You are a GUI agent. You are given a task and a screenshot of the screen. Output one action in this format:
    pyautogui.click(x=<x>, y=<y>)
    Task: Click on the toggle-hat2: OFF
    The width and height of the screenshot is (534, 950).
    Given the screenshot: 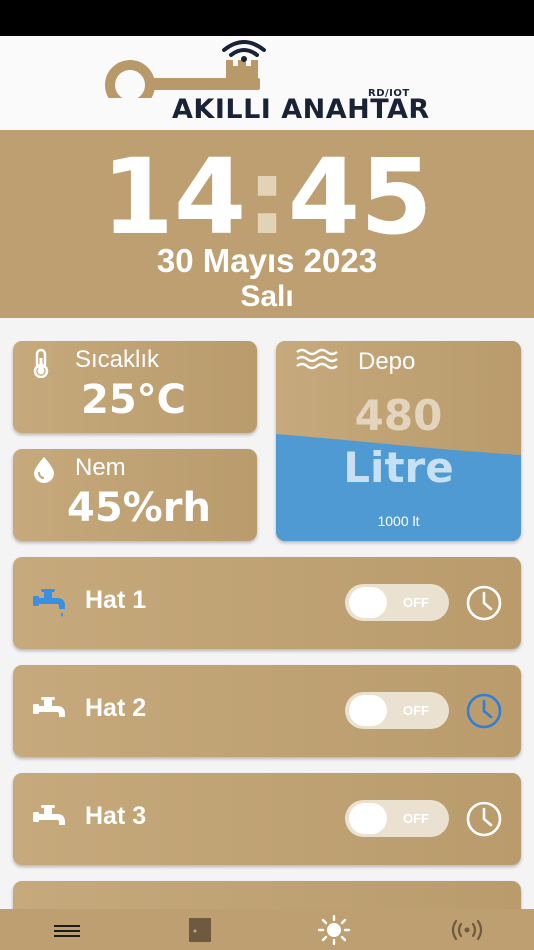 What is the action you would take?
    pyautogui.click(x=397, y=710)
    